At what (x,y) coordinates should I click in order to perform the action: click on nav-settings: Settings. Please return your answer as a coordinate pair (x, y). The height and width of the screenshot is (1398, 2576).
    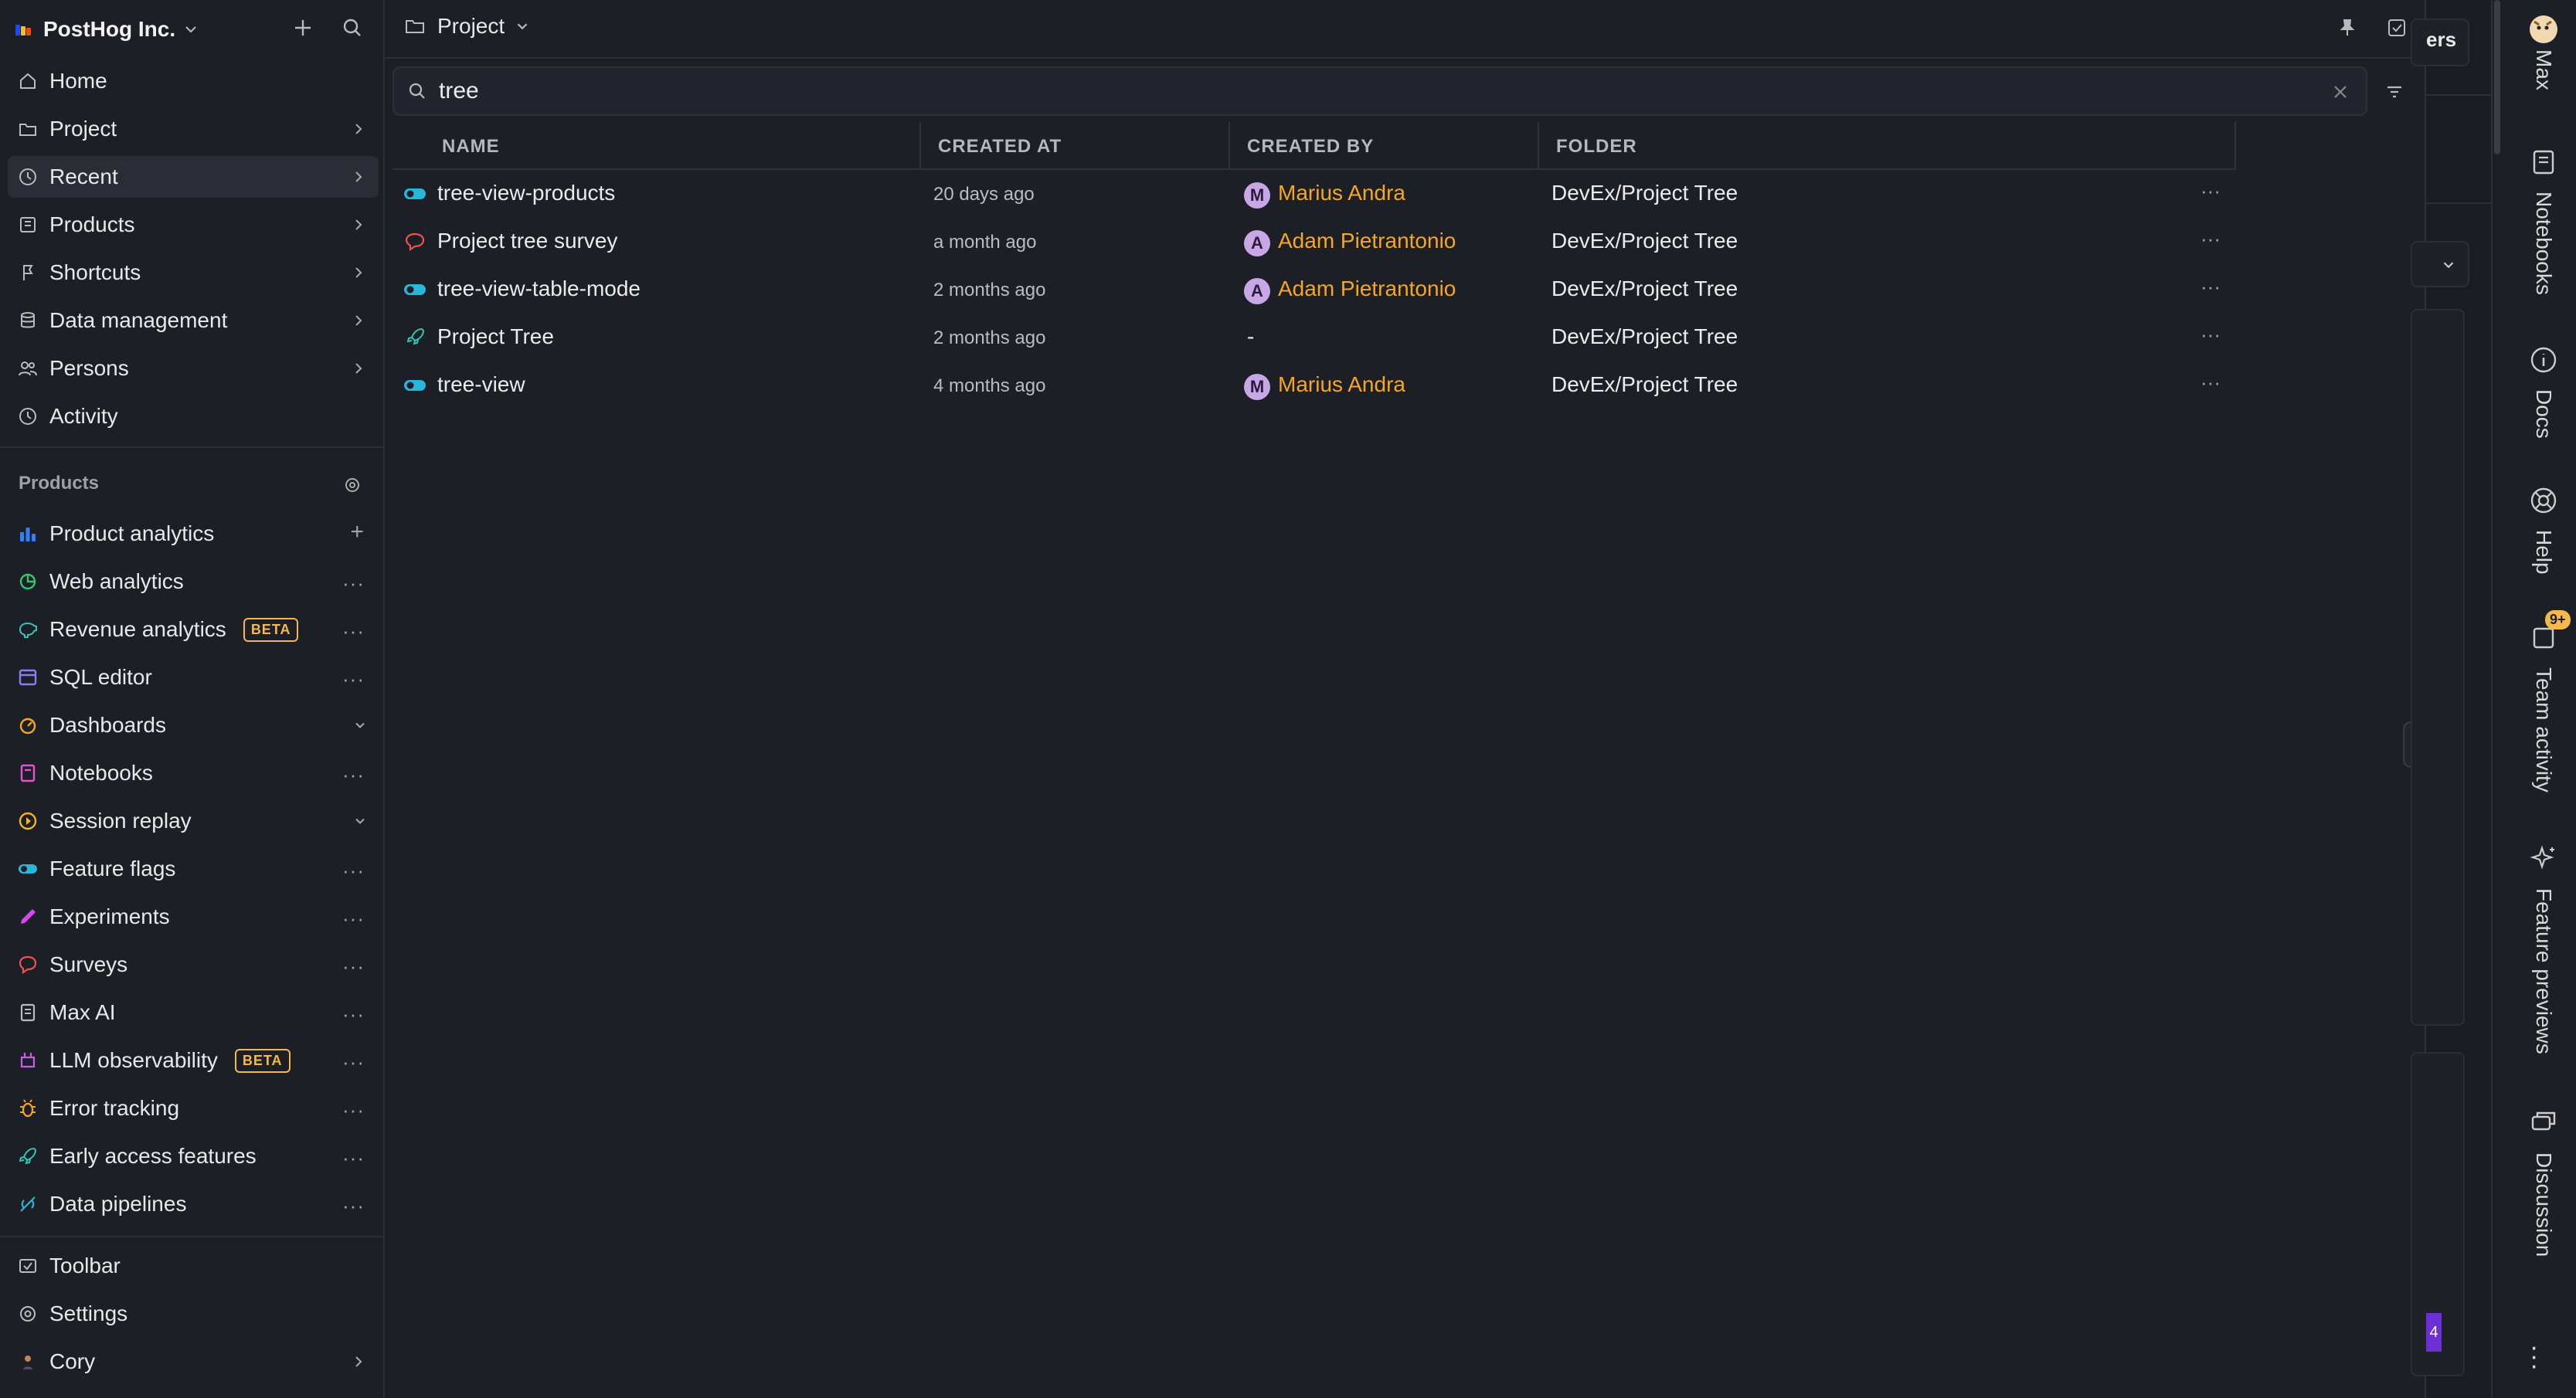
    Looking at the image, I should click on (193, 1314).